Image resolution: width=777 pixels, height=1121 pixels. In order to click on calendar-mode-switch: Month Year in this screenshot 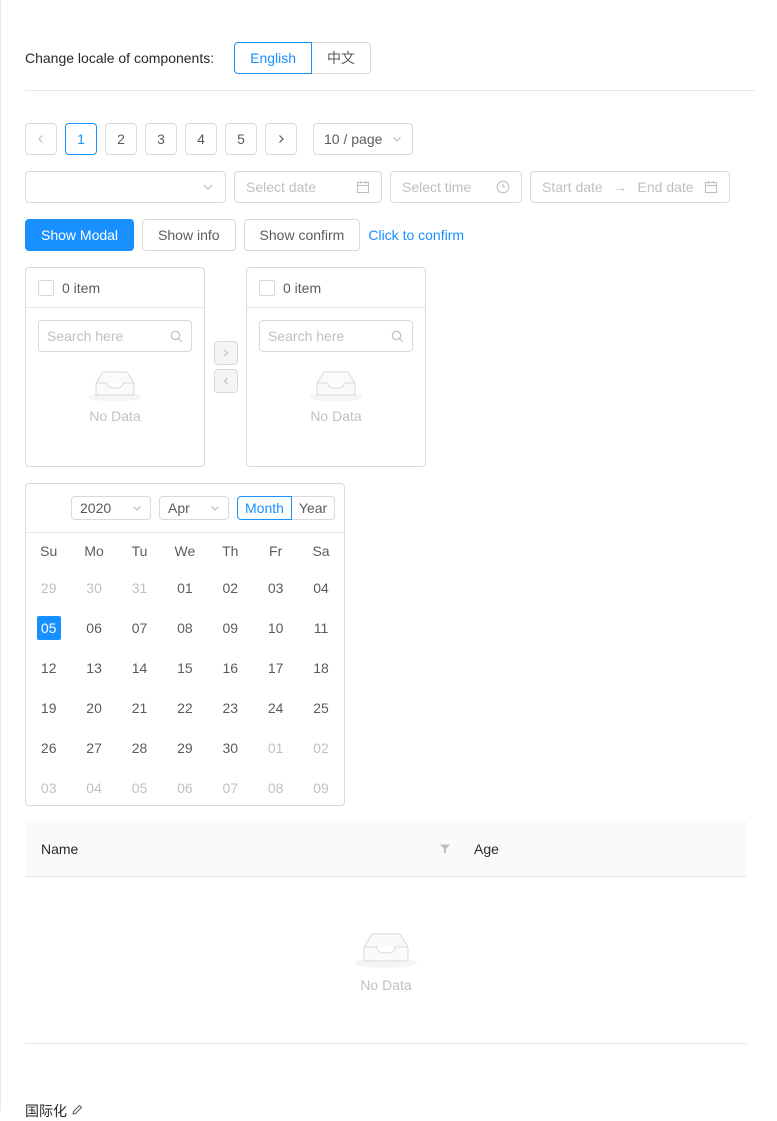, I will do `click(286, 508)`.